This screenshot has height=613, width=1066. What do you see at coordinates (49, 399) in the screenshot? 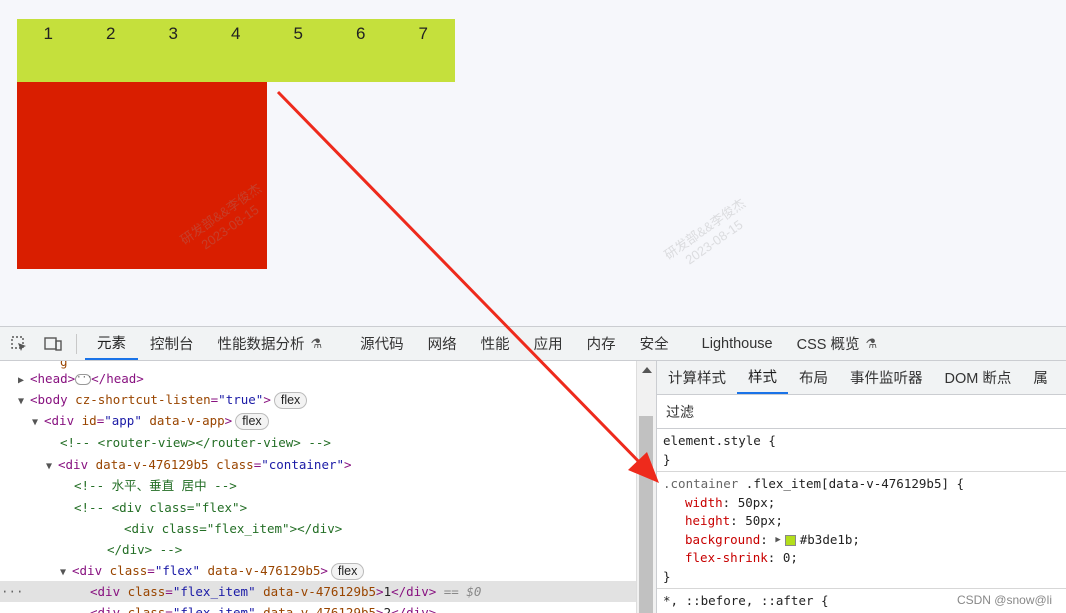
I see `node-tag: <body` at bounding box center [49, 399].